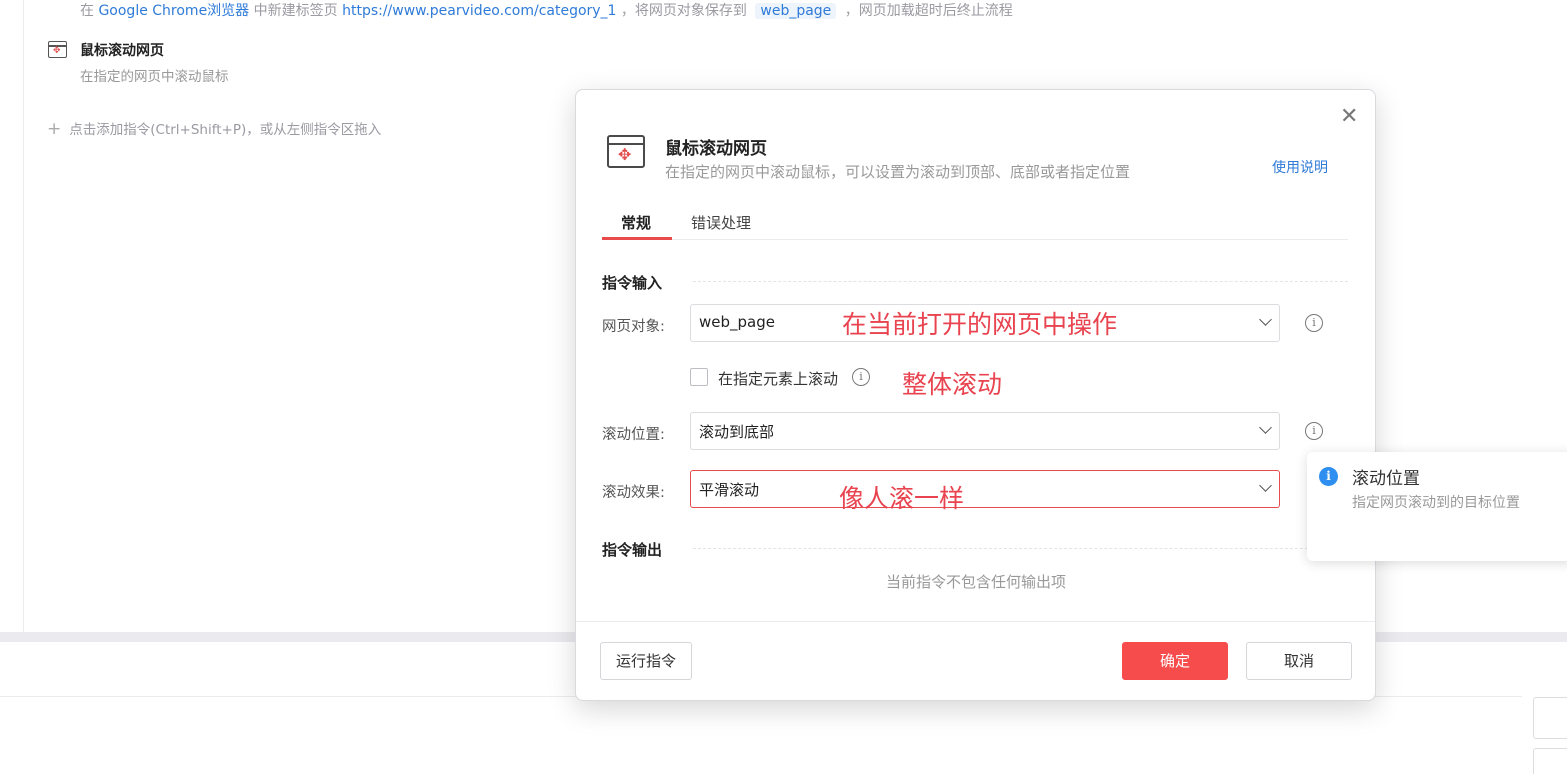 This screenshot has height=774, width=1567. I want to click on scroll-on-element-checkbox, so click(699, 377).